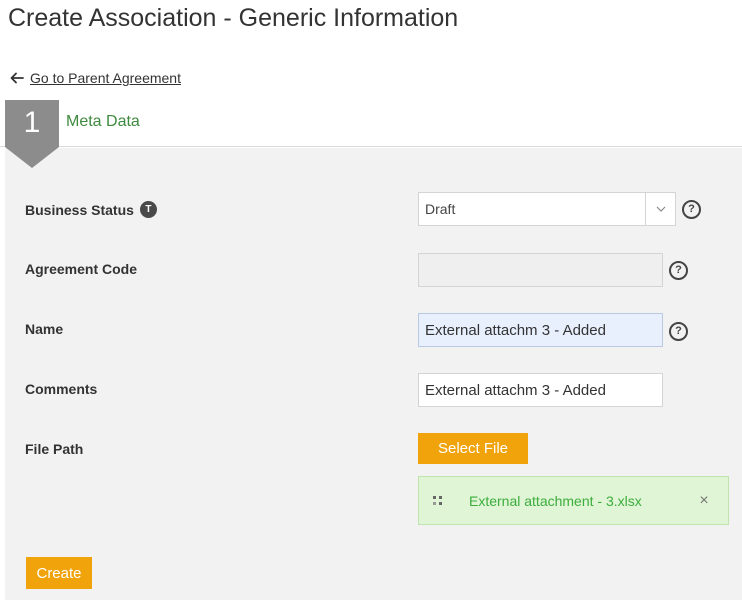 This screenshot has height=600, width=742. What do you see at coordinates (79, 209) in the screenshot?
I see `business-status-label-text: Business Status` at bounding box center [79, 209].